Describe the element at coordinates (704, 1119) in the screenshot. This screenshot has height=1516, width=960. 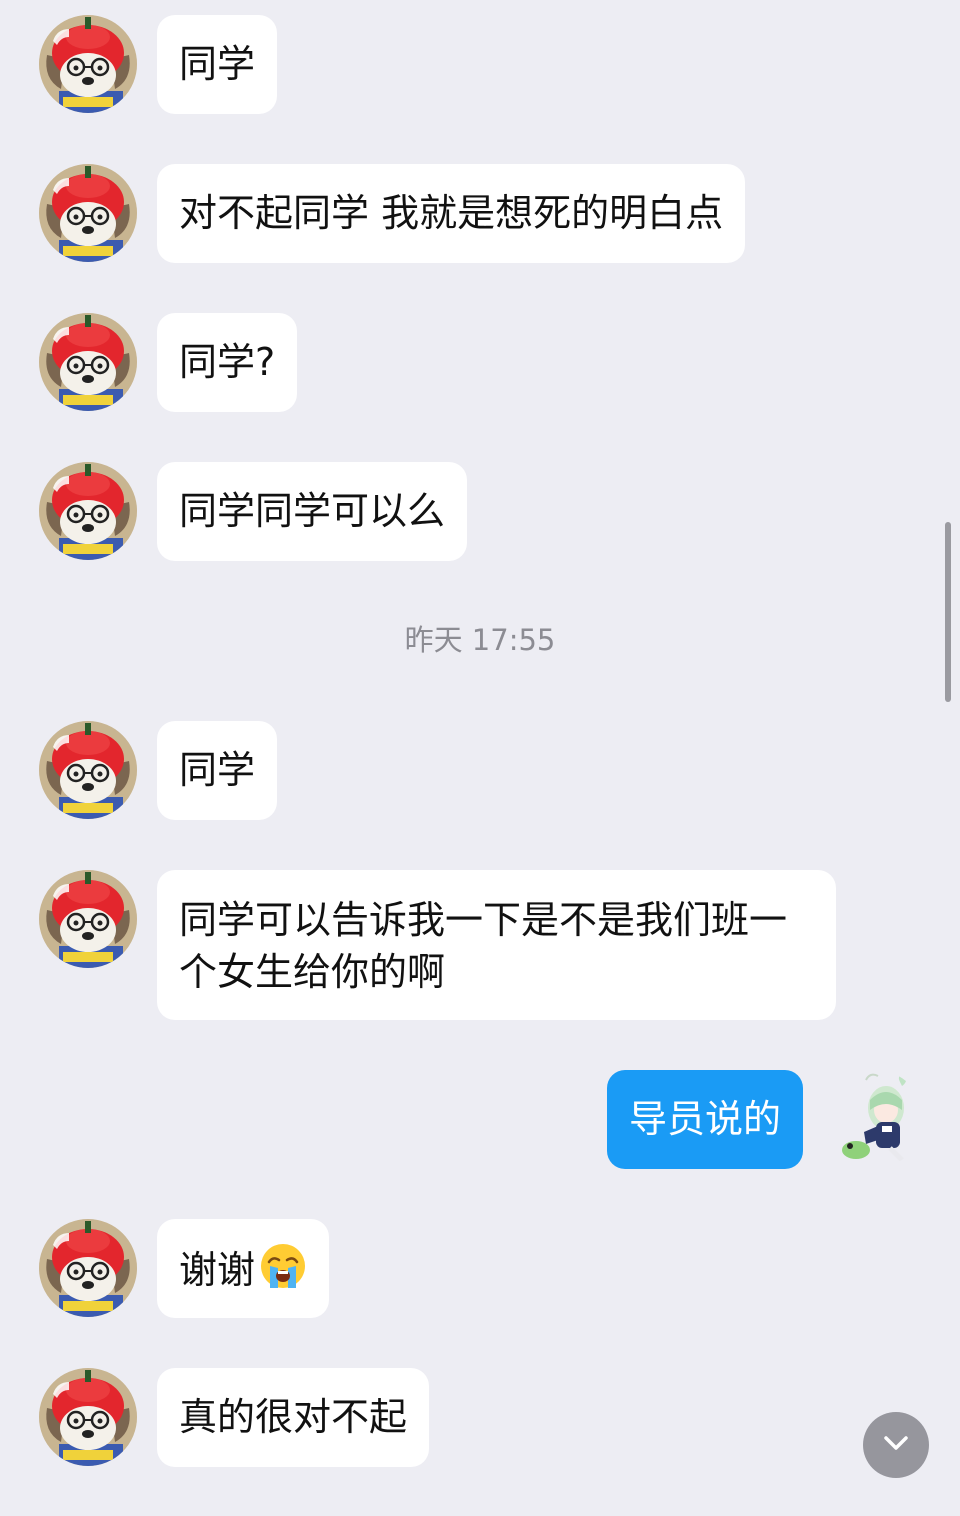
I see `outgoing-message-bubble: 导员说的` at that location.